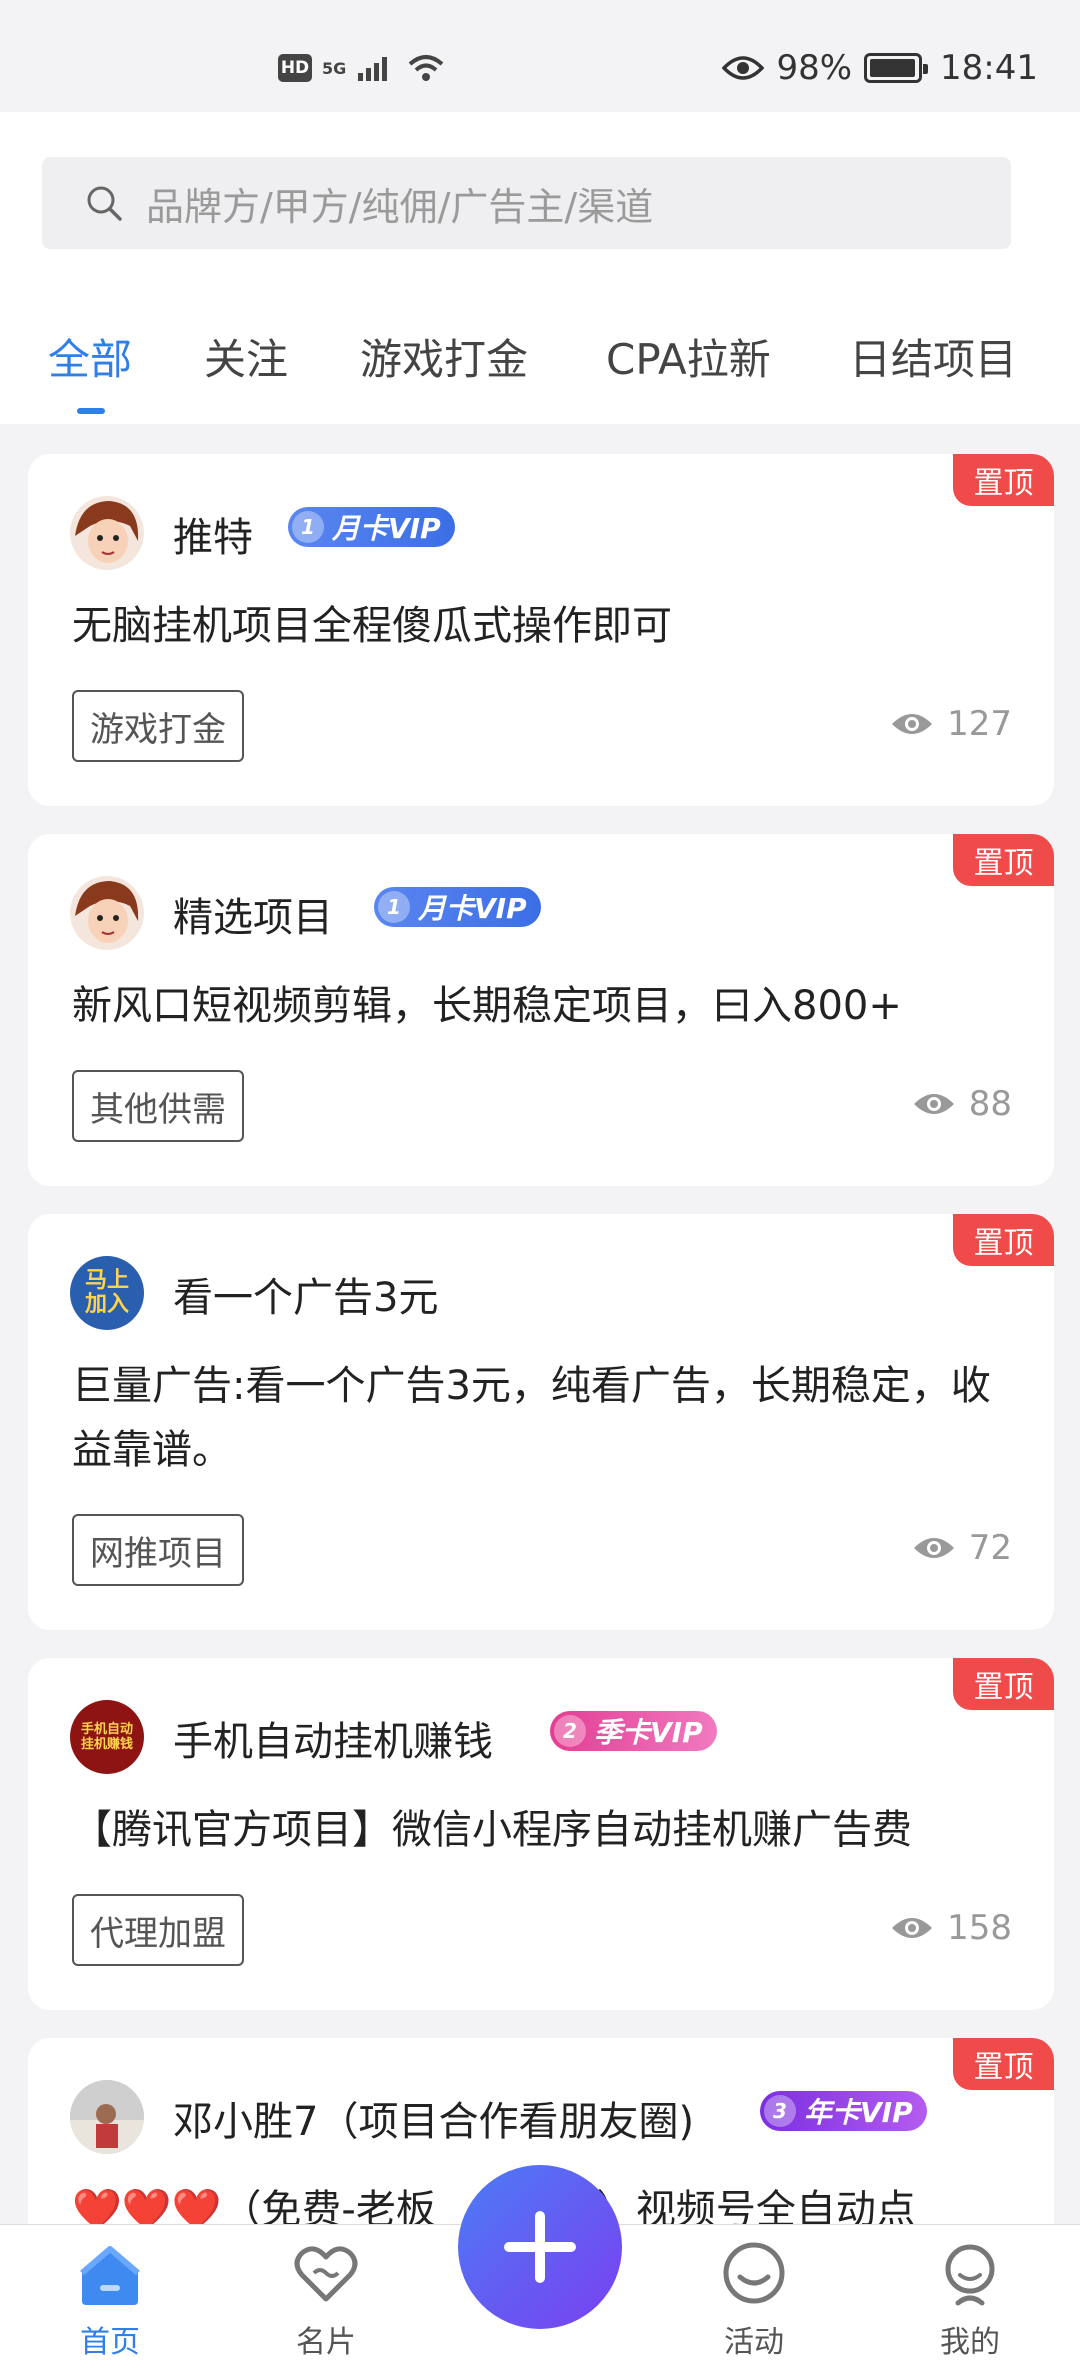  I want to click on post-tag: 网推项目, so click(158, 1550).